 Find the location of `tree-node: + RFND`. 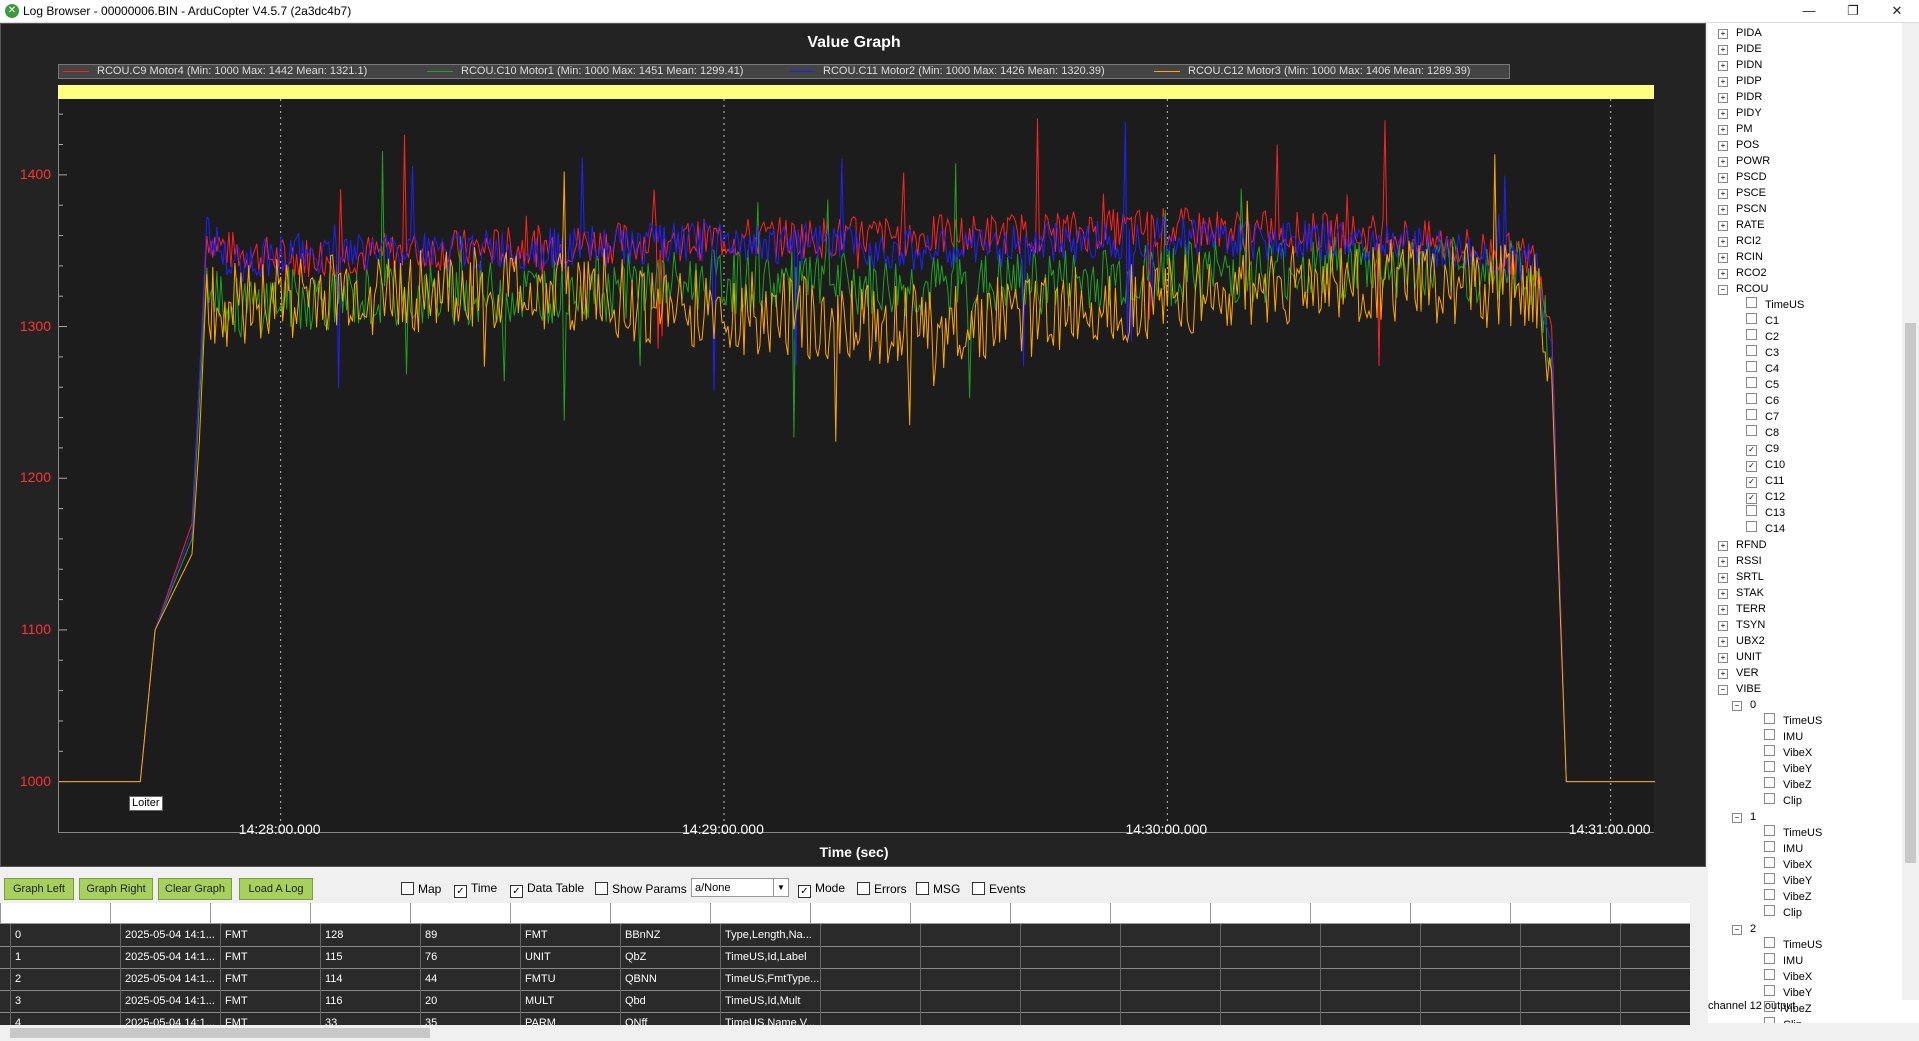

tree-node: + RFND is located at coordinates (1742, 545).